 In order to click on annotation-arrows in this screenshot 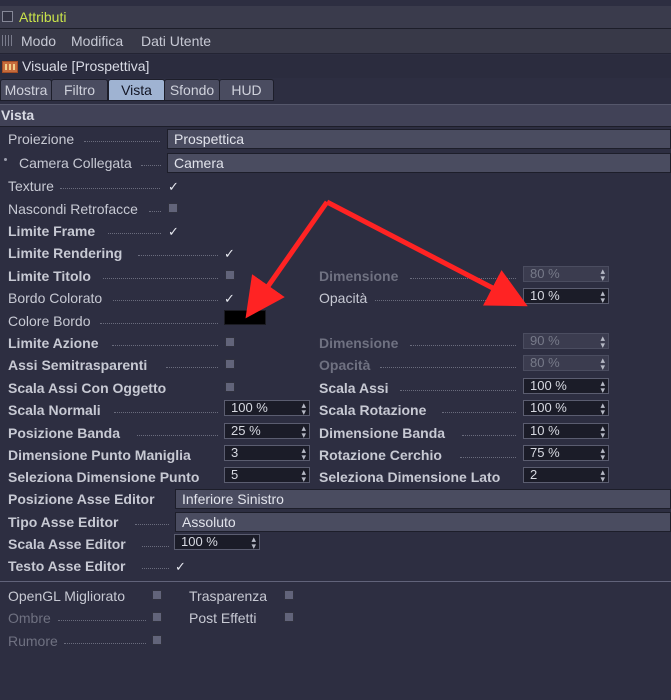, I will do `click(386, 259)`.